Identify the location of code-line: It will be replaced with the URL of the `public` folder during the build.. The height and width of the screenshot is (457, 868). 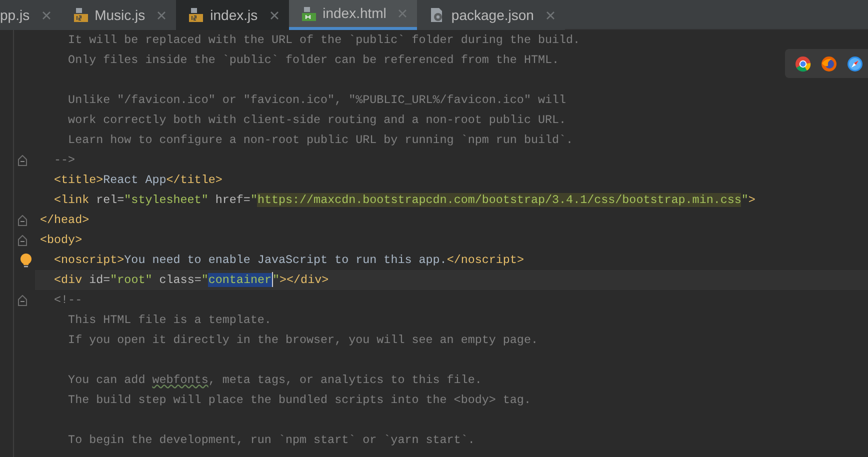
(323, 40).